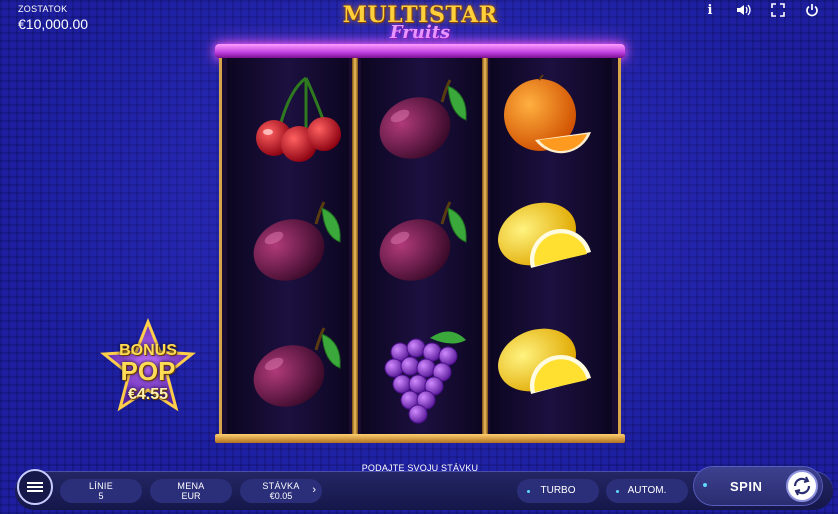 The width and height of the screenshot is (838, 514). I want to click on menu-button, so click(35, 487).